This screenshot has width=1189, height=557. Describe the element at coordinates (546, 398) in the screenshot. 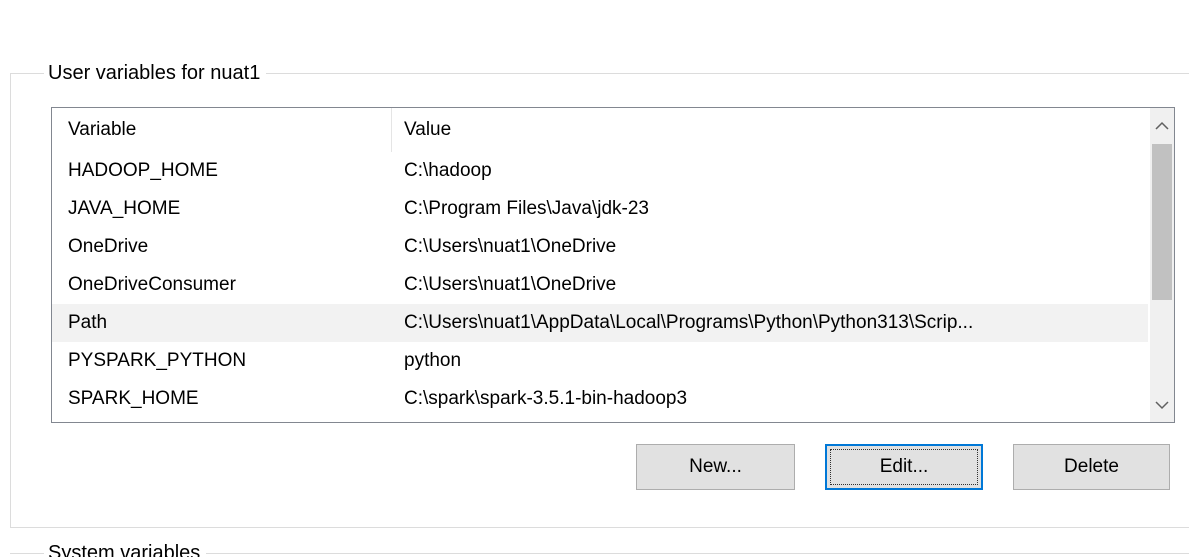

I see `row-value: C:\spark\spark-3.5.1-bin-hadoop3` at that location.